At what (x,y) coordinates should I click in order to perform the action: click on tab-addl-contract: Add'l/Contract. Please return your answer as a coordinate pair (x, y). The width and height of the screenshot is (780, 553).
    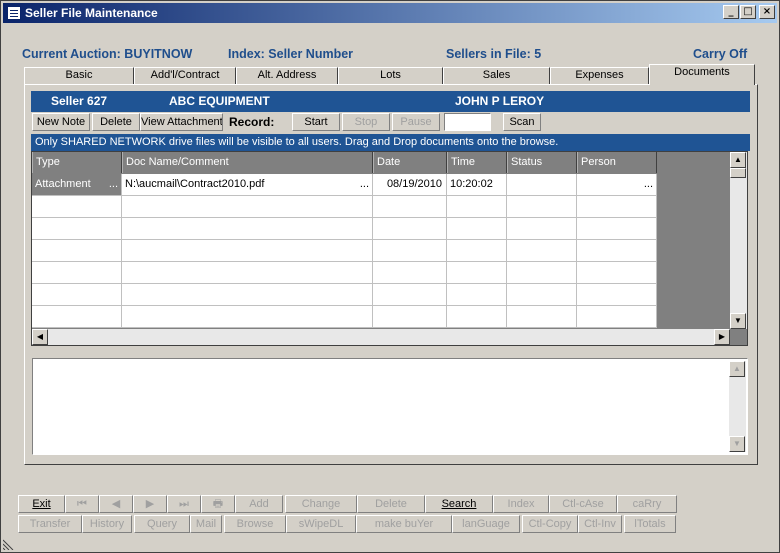
    Looking at the image, I should click on (185, 75).